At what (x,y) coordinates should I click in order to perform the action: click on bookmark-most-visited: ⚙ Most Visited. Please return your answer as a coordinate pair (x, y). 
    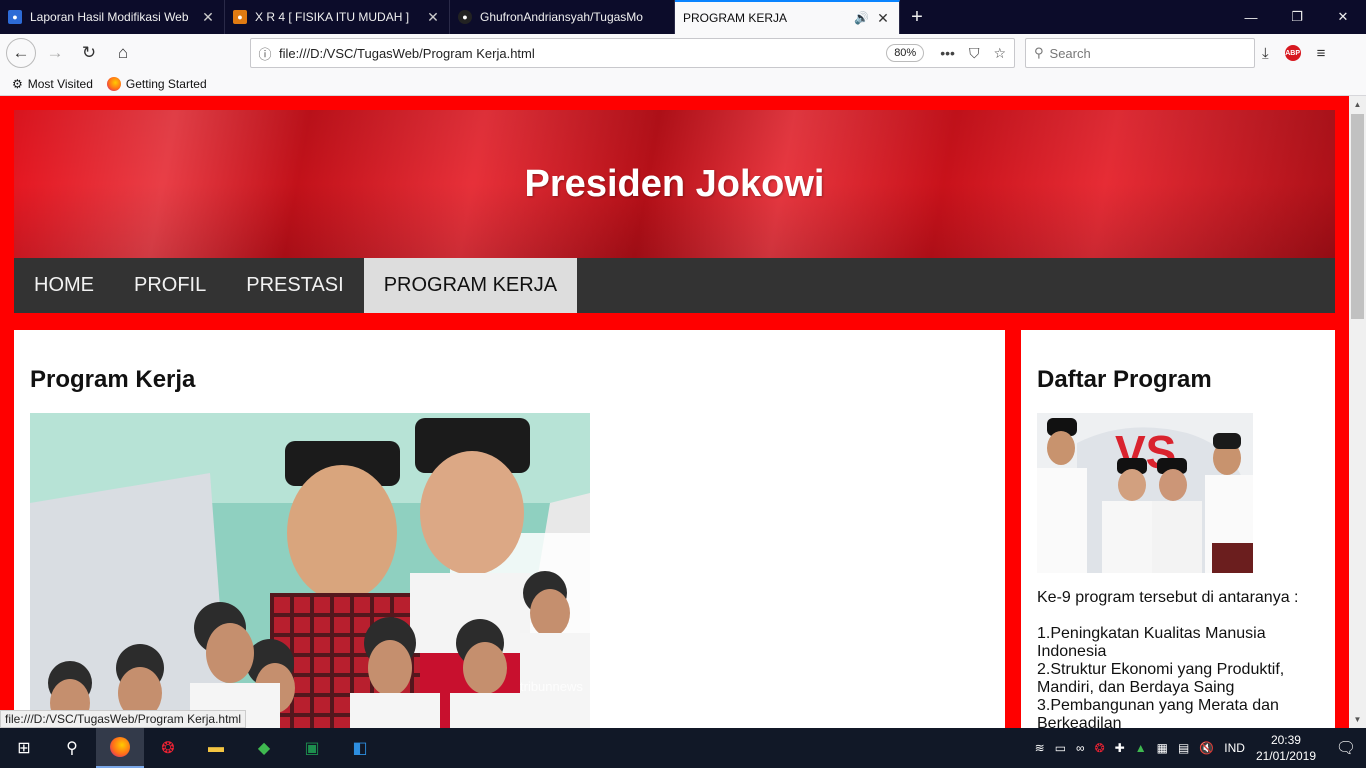
    Looking at the image, I should click on (52, 84).